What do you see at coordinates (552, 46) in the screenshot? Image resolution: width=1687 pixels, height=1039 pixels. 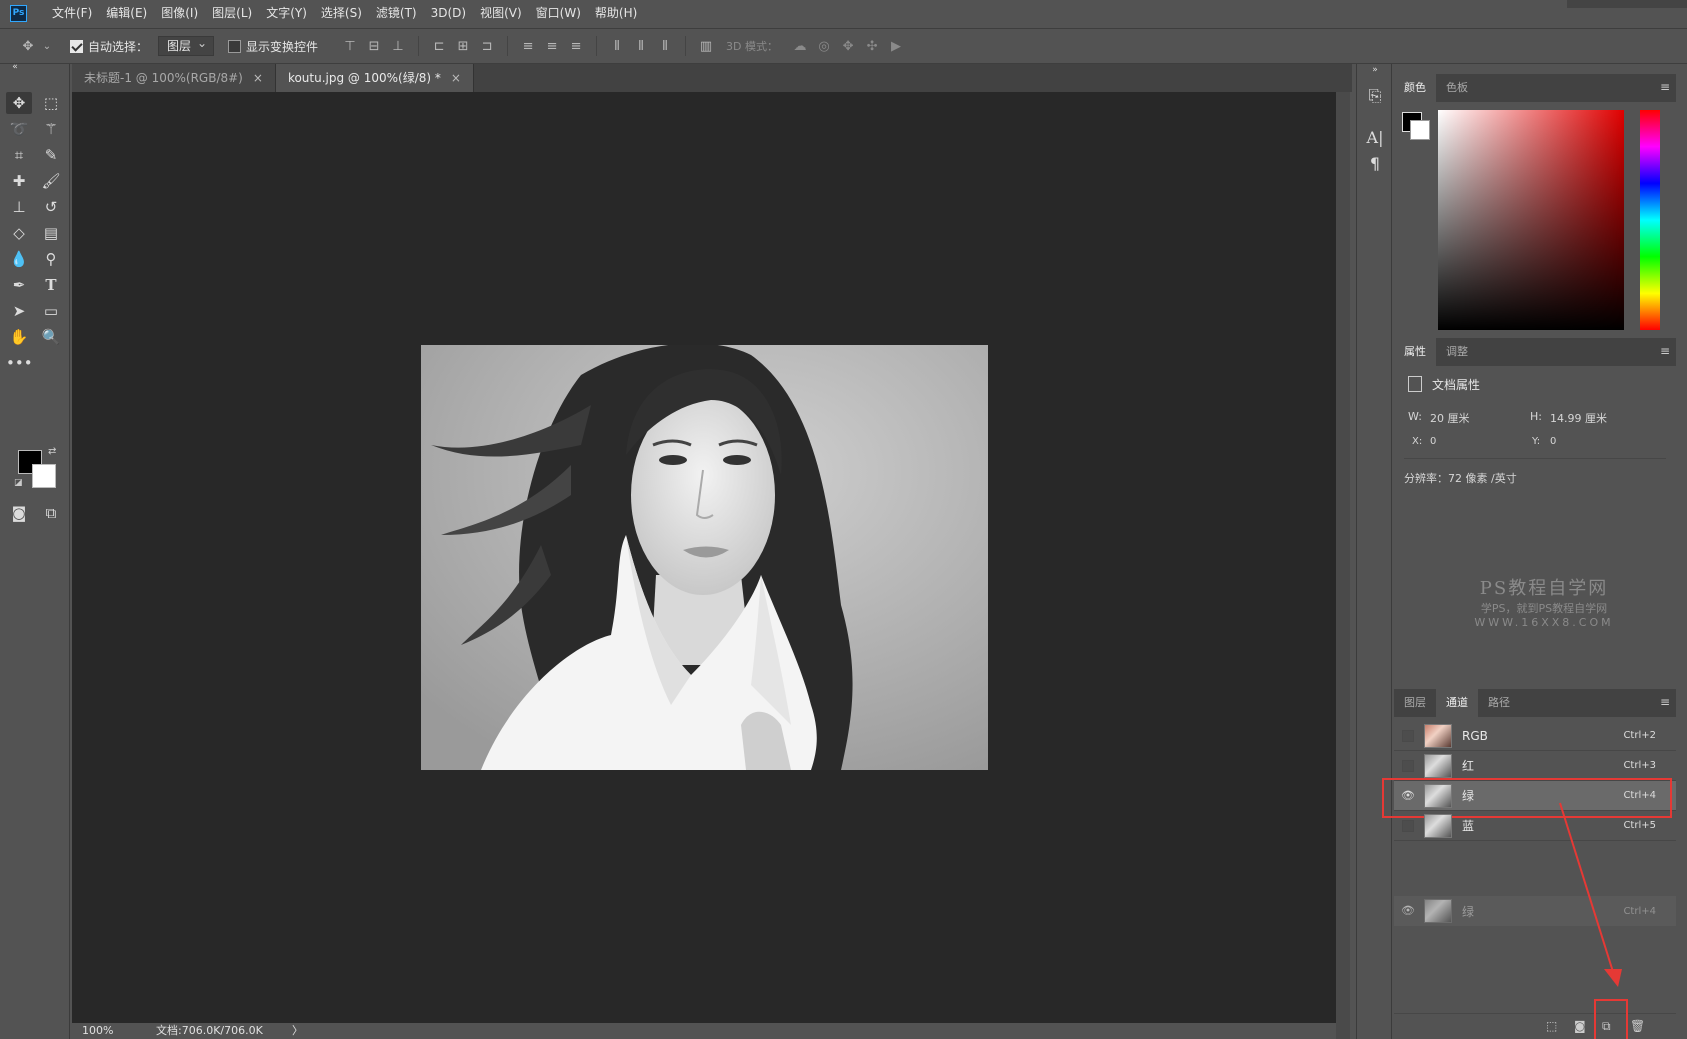 I see `distribute-vcenter-icon: ≡` at bounding box center [552, 46].